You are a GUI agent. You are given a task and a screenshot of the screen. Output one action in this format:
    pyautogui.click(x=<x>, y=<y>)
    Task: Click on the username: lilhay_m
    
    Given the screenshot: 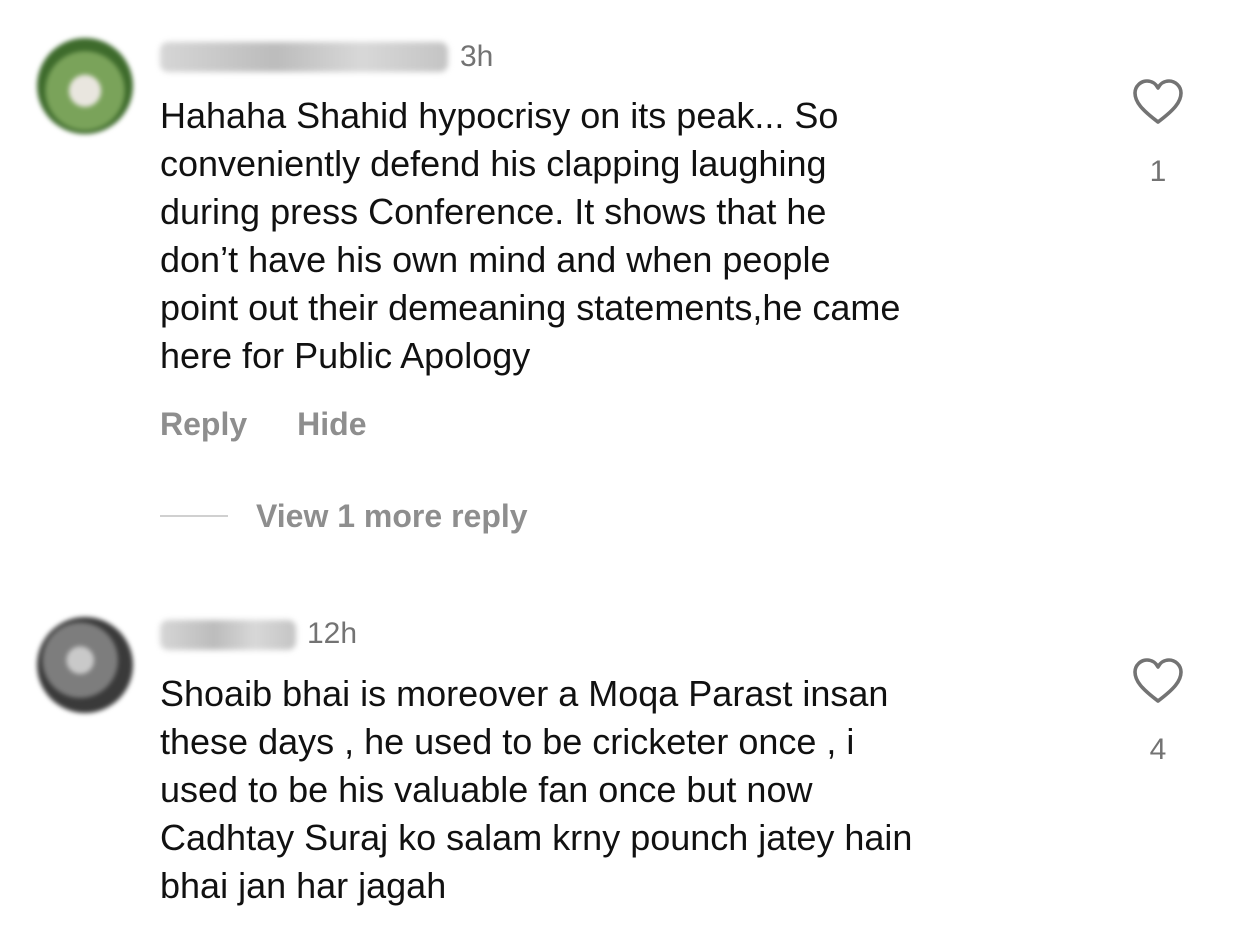 What is the action you would take?
    pyautogui.click(x=228, y=635)
    